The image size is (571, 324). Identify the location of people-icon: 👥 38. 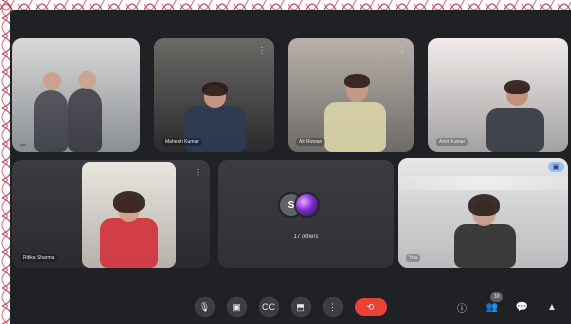
(493, 304).